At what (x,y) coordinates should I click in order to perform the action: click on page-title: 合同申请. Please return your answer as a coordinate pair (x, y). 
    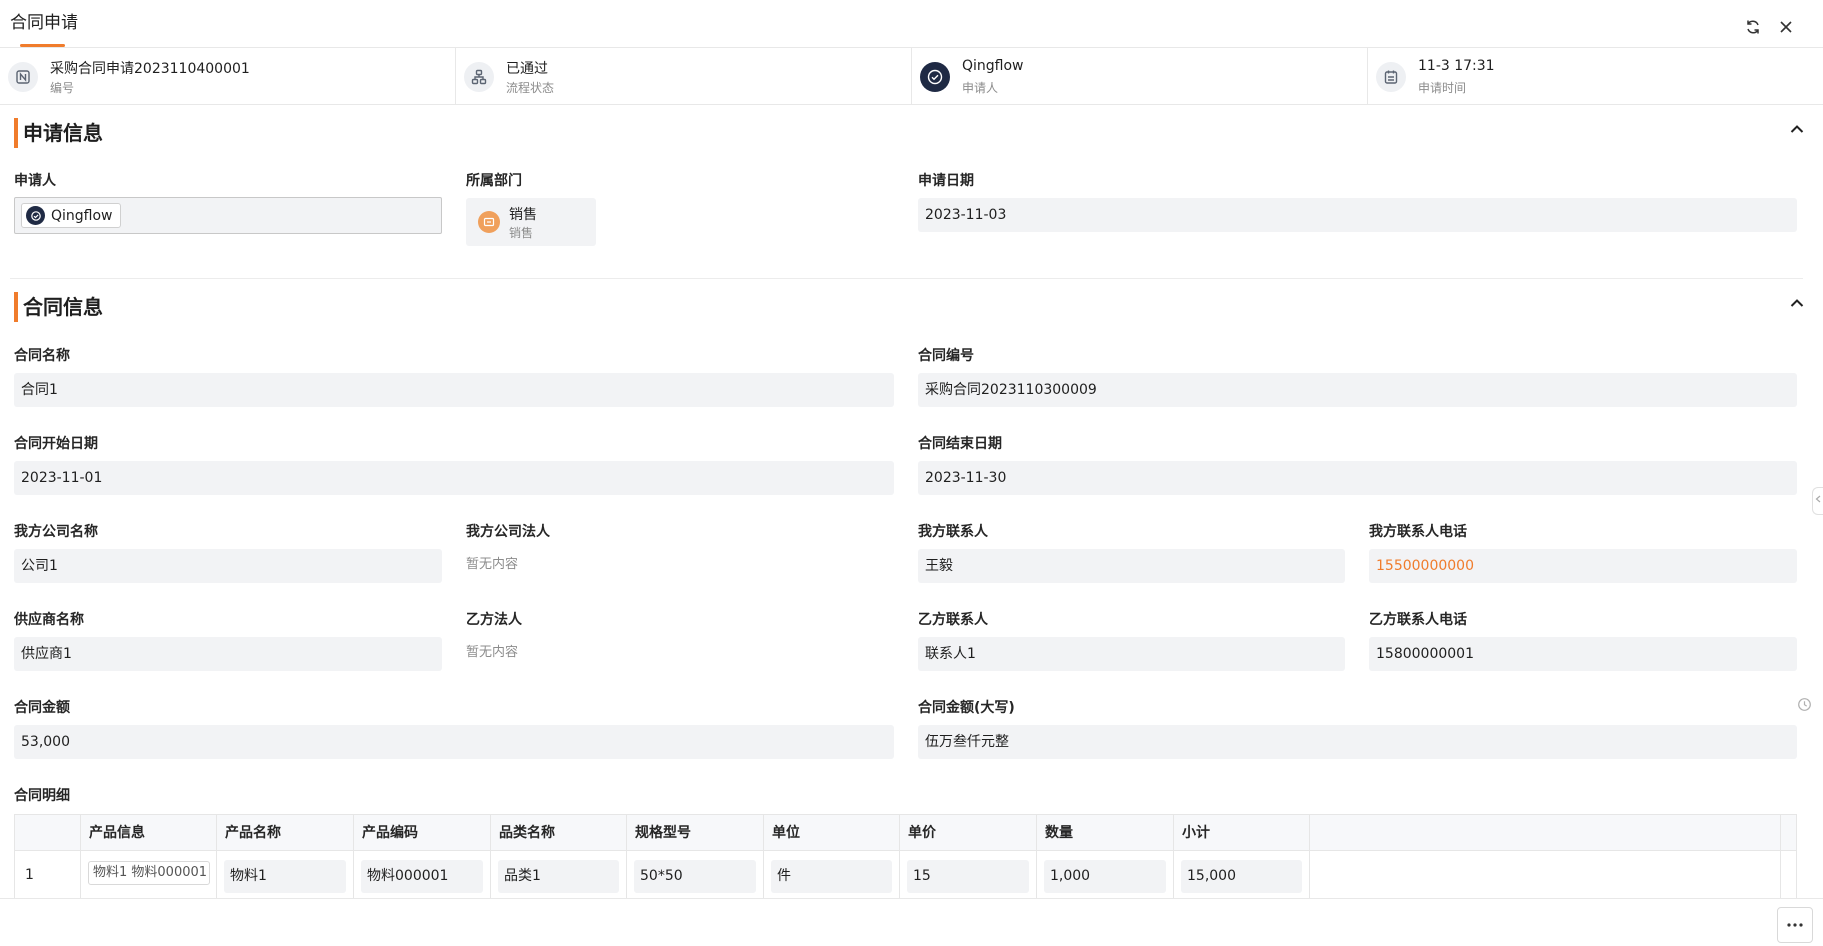
    Looking at the image, I should click on (44, 23).